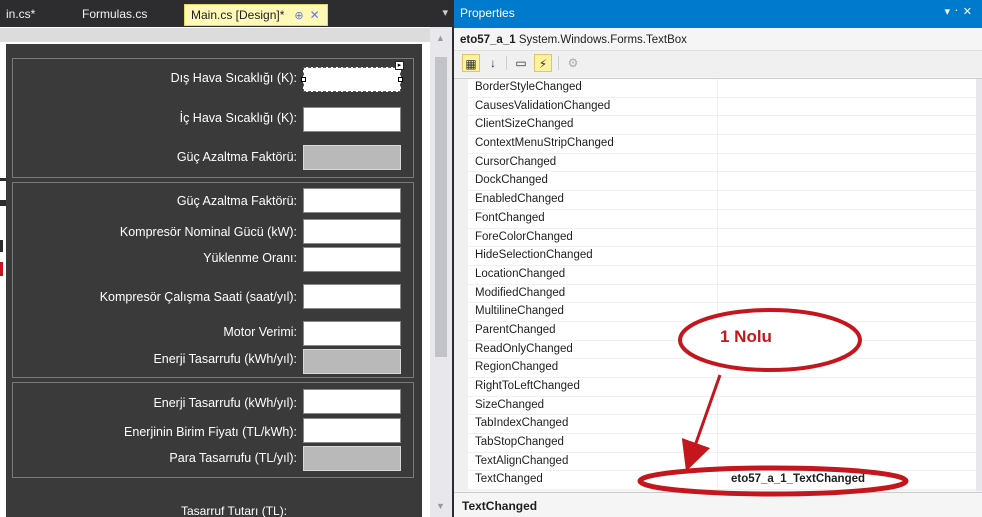  What do you see at coordinates (522, 460) in the screenshot?
I see `event-name: TextAlignChanged` at bounding box center [522, 460].